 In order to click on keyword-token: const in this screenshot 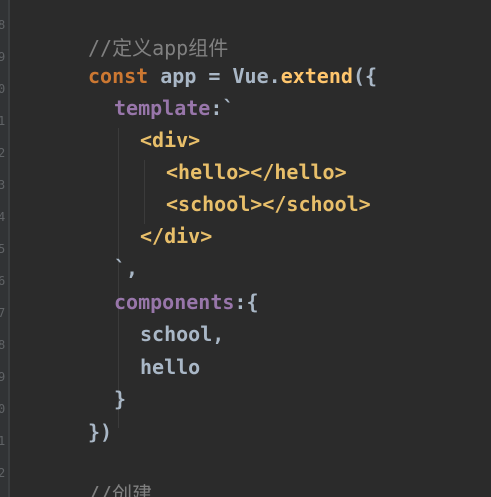, I will do `click(118, 76)`.